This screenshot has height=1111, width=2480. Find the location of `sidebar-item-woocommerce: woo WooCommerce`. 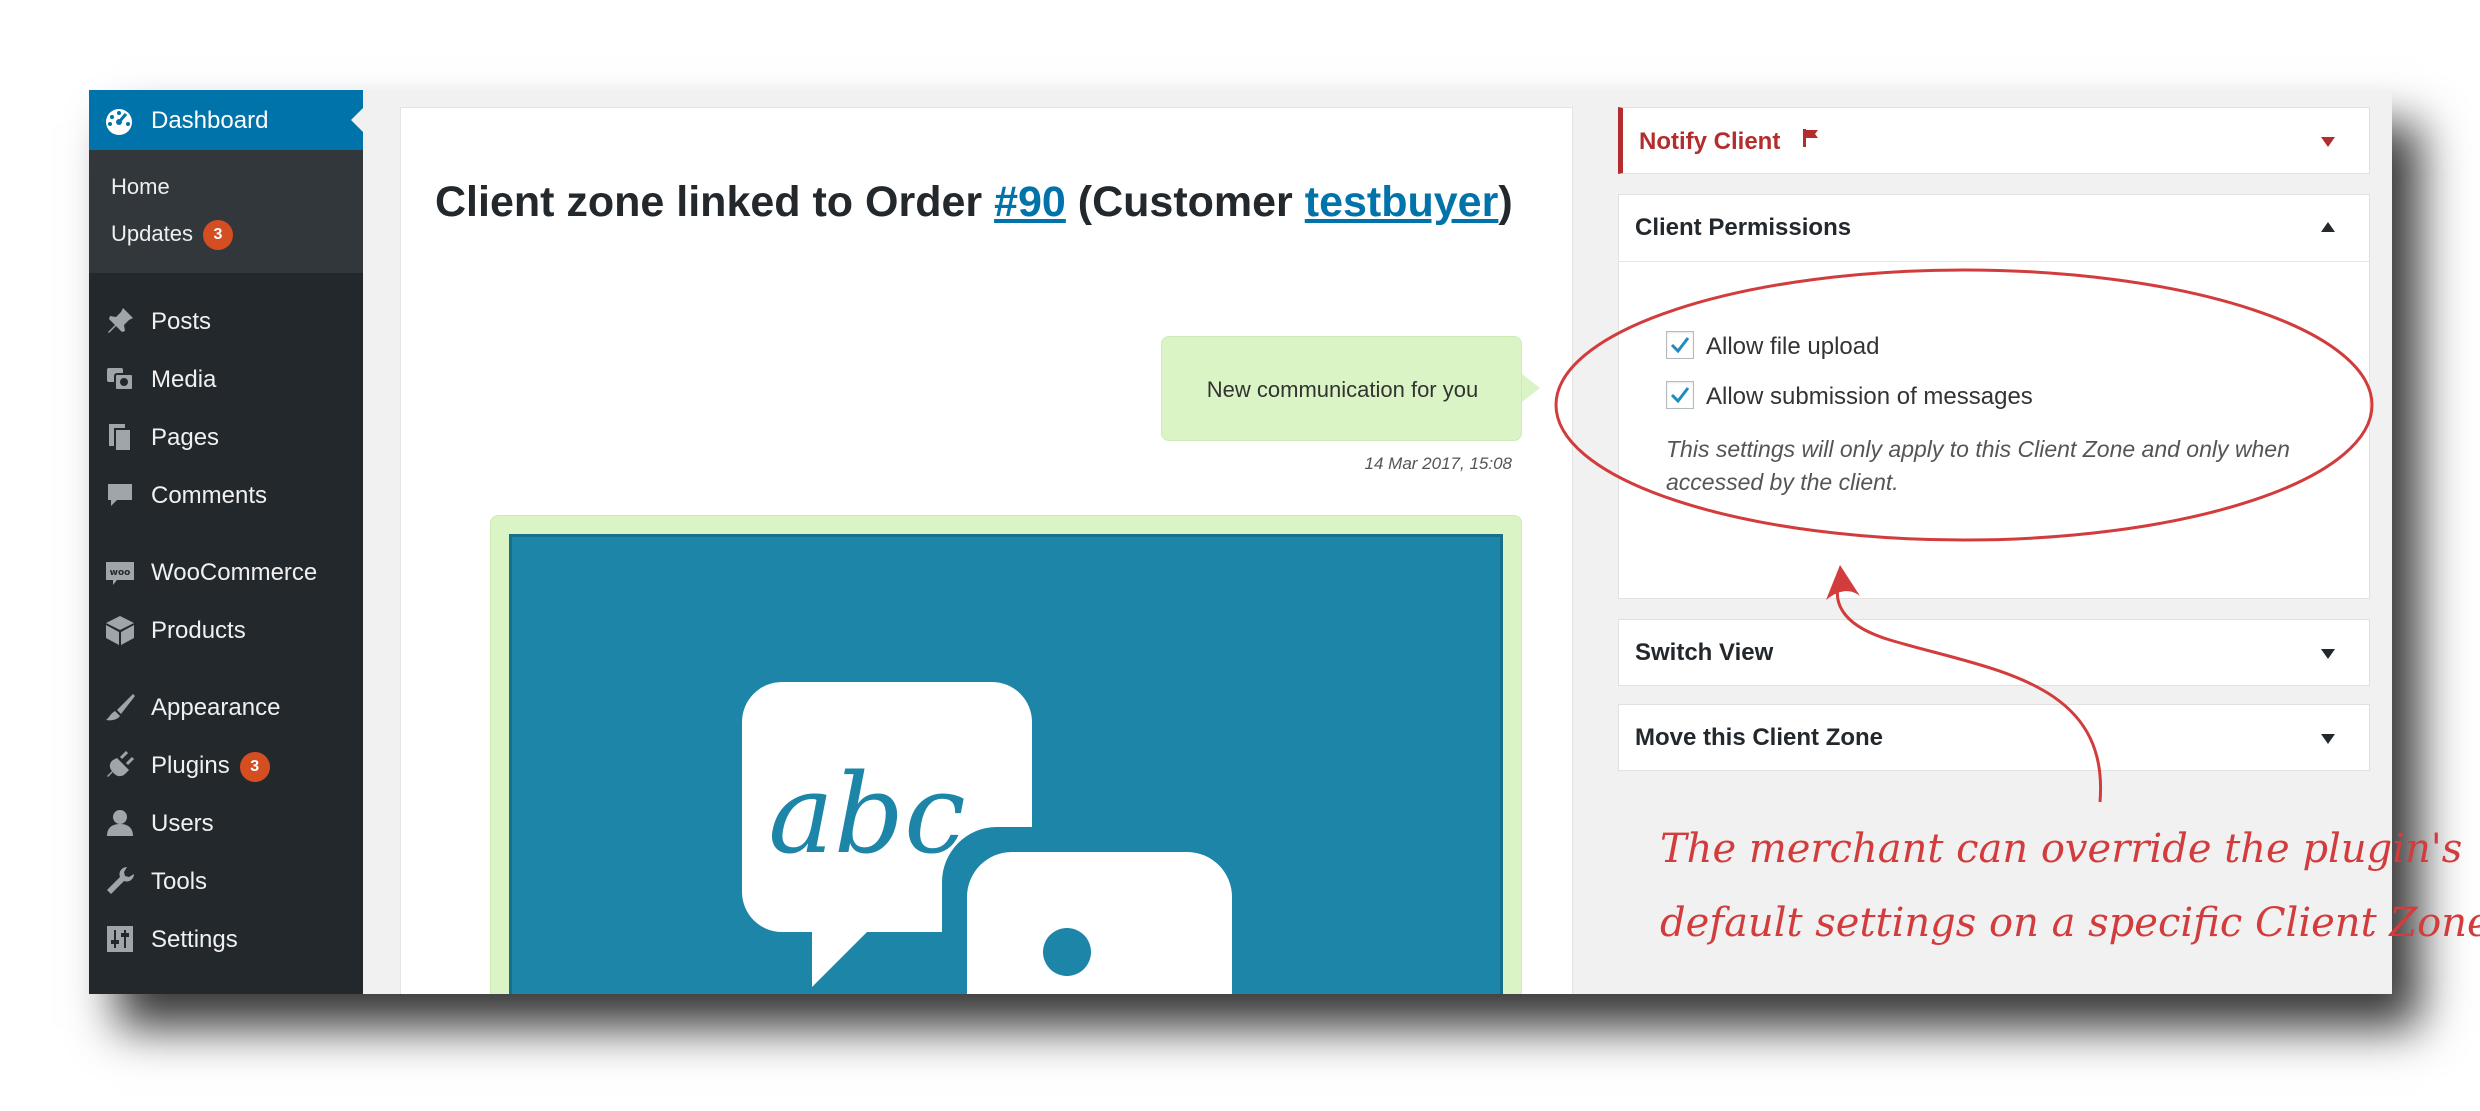

sidebar-item-woocommerce: woo WooCommerce is located at coordinates (226, 574).